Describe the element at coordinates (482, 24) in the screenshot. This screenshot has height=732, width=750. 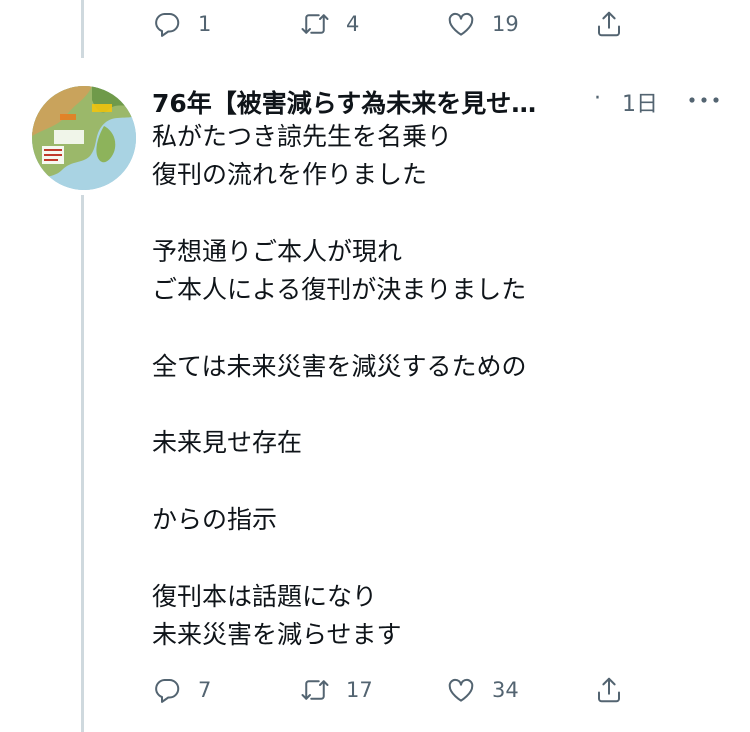
I see `like-button: 19` at that location.